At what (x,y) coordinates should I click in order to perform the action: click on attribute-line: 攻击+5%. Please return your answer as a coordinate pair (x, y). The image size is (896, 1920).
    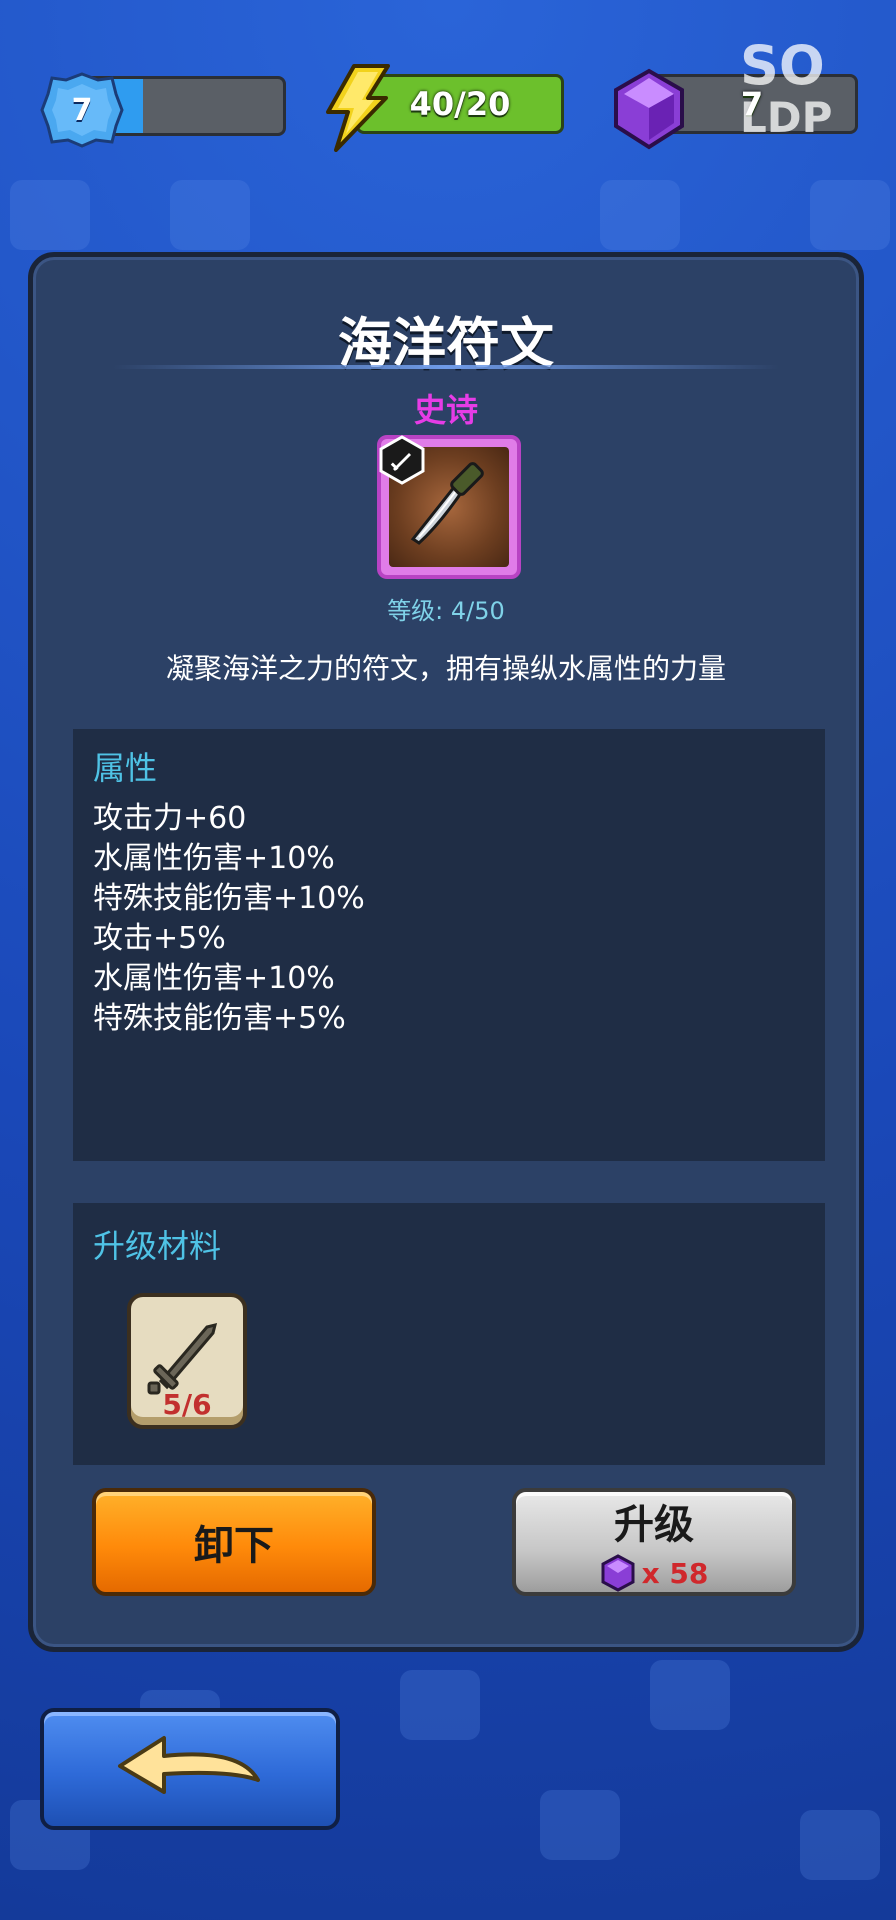
    Looking at the image, I should click on (159, 938).